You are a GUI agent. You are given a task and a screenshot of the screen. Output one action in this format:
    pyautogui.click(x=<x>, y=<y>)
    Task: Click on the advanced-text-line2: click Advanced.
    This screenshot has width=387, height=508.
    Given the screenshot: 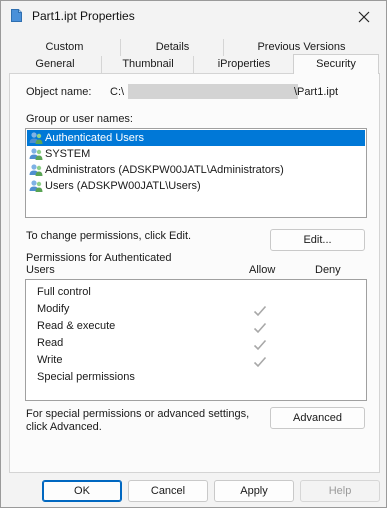 What is the action you would take?
    pyautogui.click(x=64, y=427)
    